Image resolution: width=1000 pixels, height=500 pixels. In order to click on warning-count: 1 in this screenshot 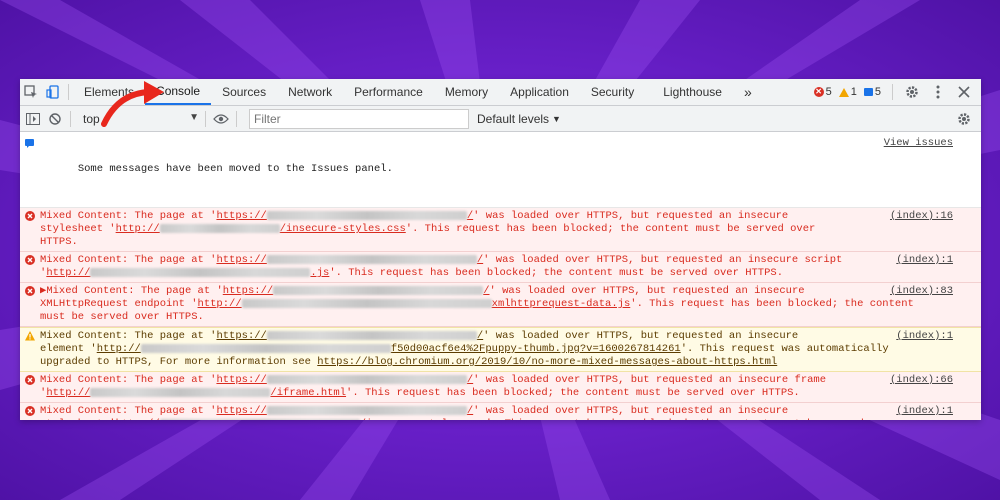, I will do `click(847, 92)`.